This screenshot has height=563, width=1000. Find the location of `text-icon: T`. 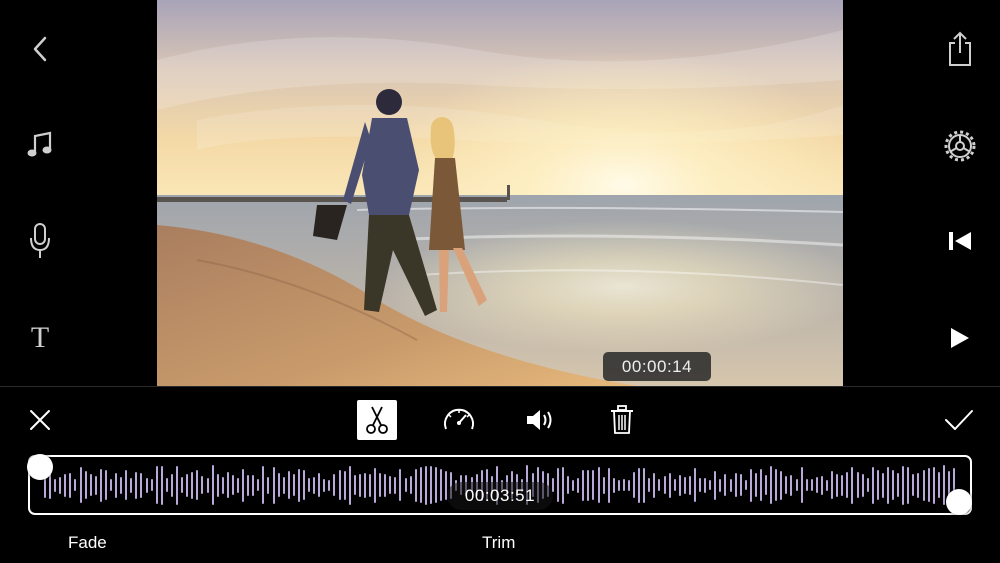

text-icon: T is located at coordinates (40, 338).